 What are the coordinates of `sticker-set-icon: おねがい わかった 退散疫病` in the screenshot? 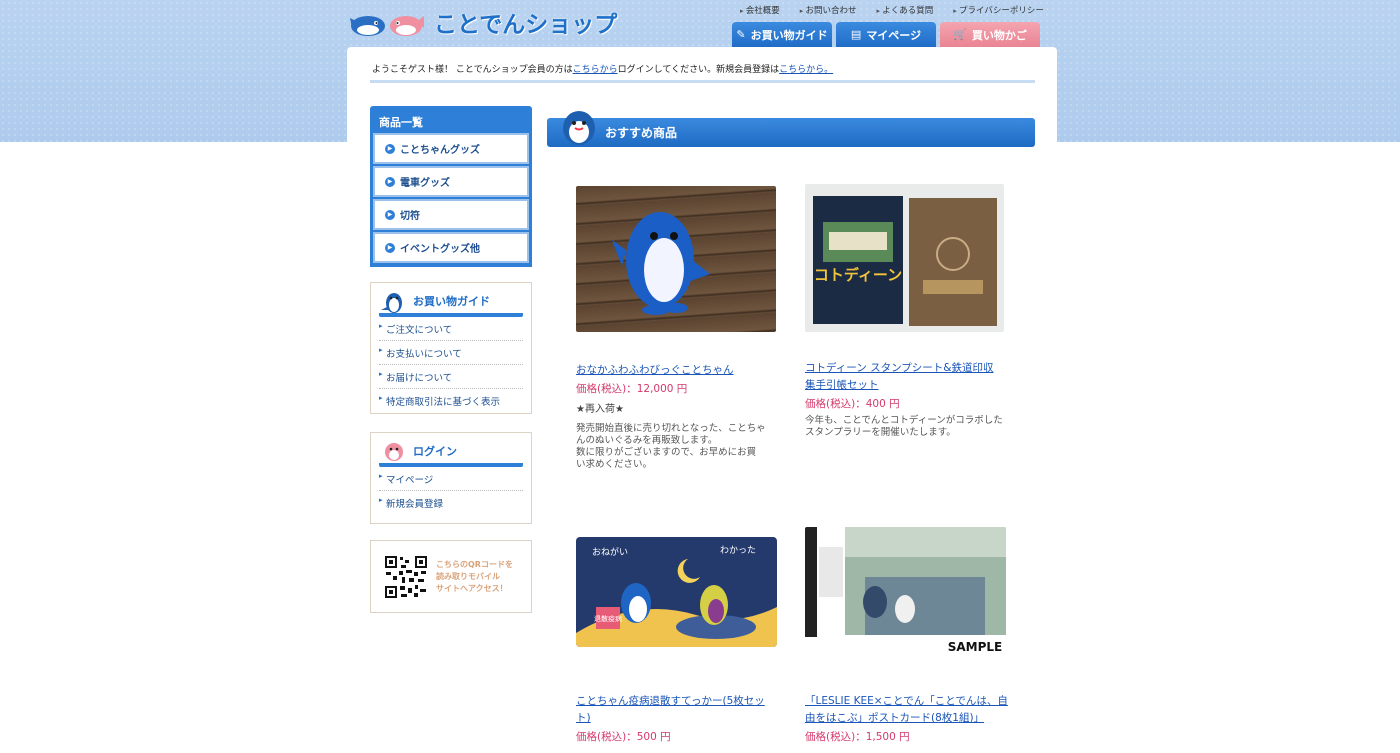 It's located at (676, 596).